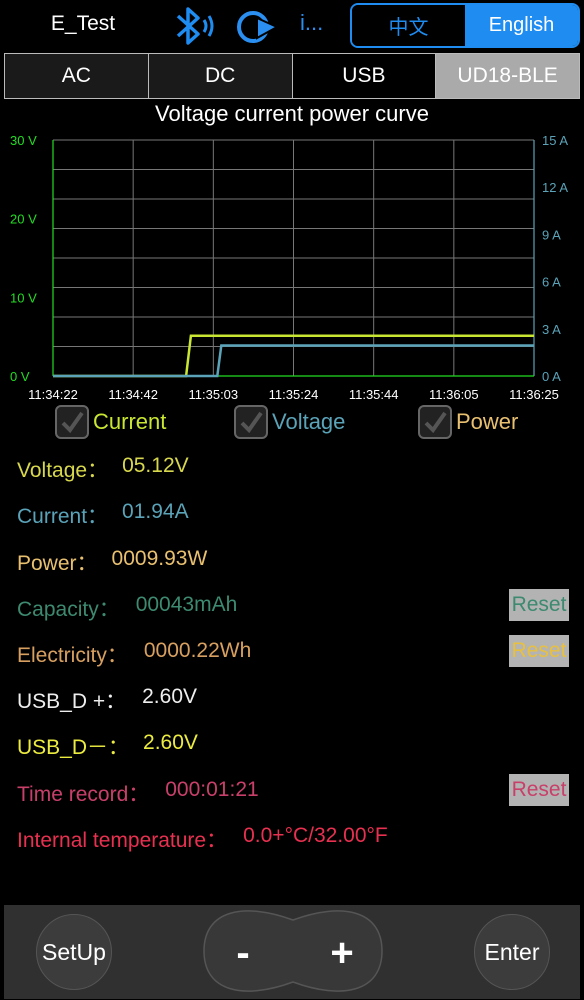 Image resolution: width=584 pixels, height=1000 pixels. Describe the element at coordinates (551, 234) in the screenshot. I see `right-axis-tick-label: 9 A` at that location.